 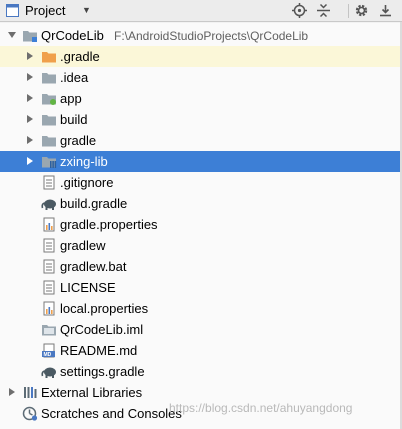 What do you see at coordinates (74, 119) in the screenshot?
I see `tree-item-label: build` at bounding box center [74, 119].